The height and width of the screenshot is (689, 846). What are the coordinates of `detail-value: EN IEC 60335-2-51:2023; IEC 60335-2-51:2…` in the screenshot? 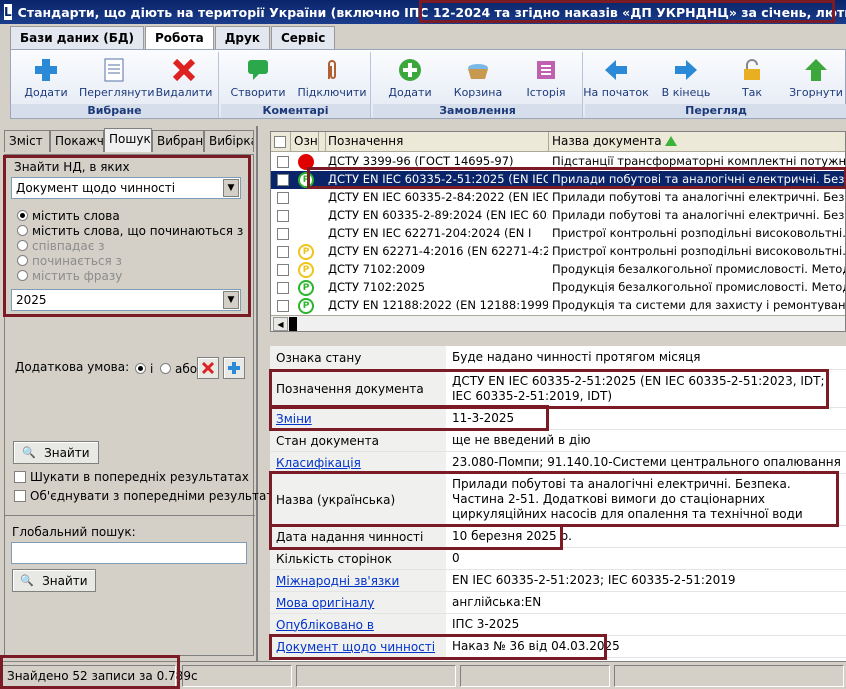 It's located at (594, 580).